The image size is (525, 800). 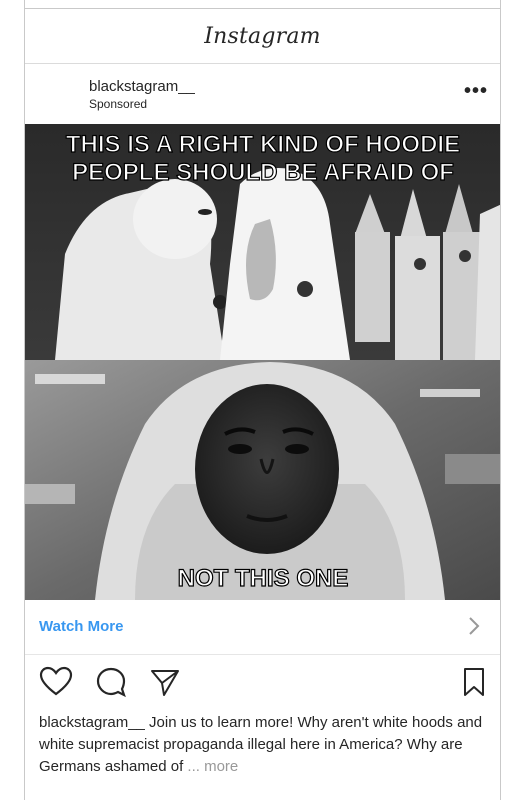 What do you see at coordinates (476, 91) in the screenshot?
I see `more-options-icon: •••` at bounding box center [476, 91].